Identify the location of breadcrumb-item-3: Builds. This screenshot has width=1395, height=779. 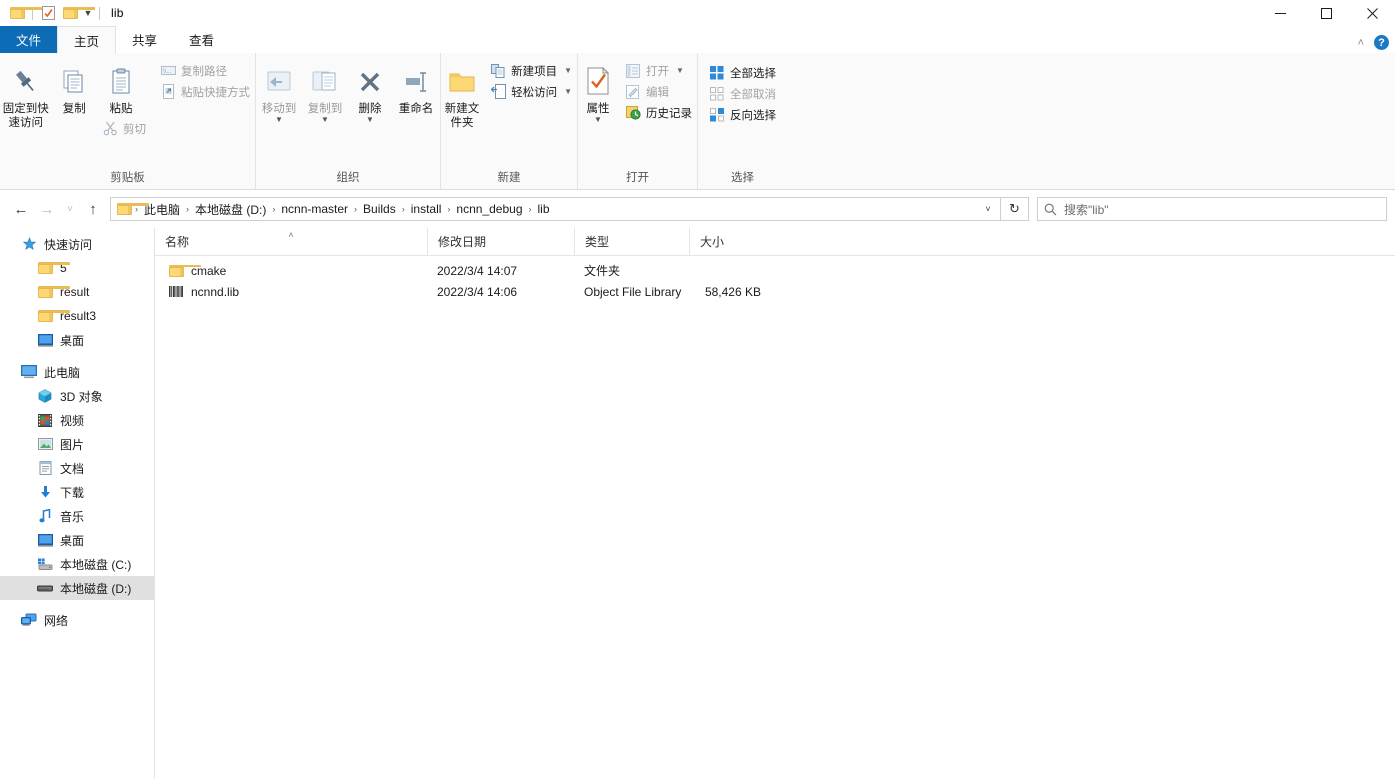
(379, 209).